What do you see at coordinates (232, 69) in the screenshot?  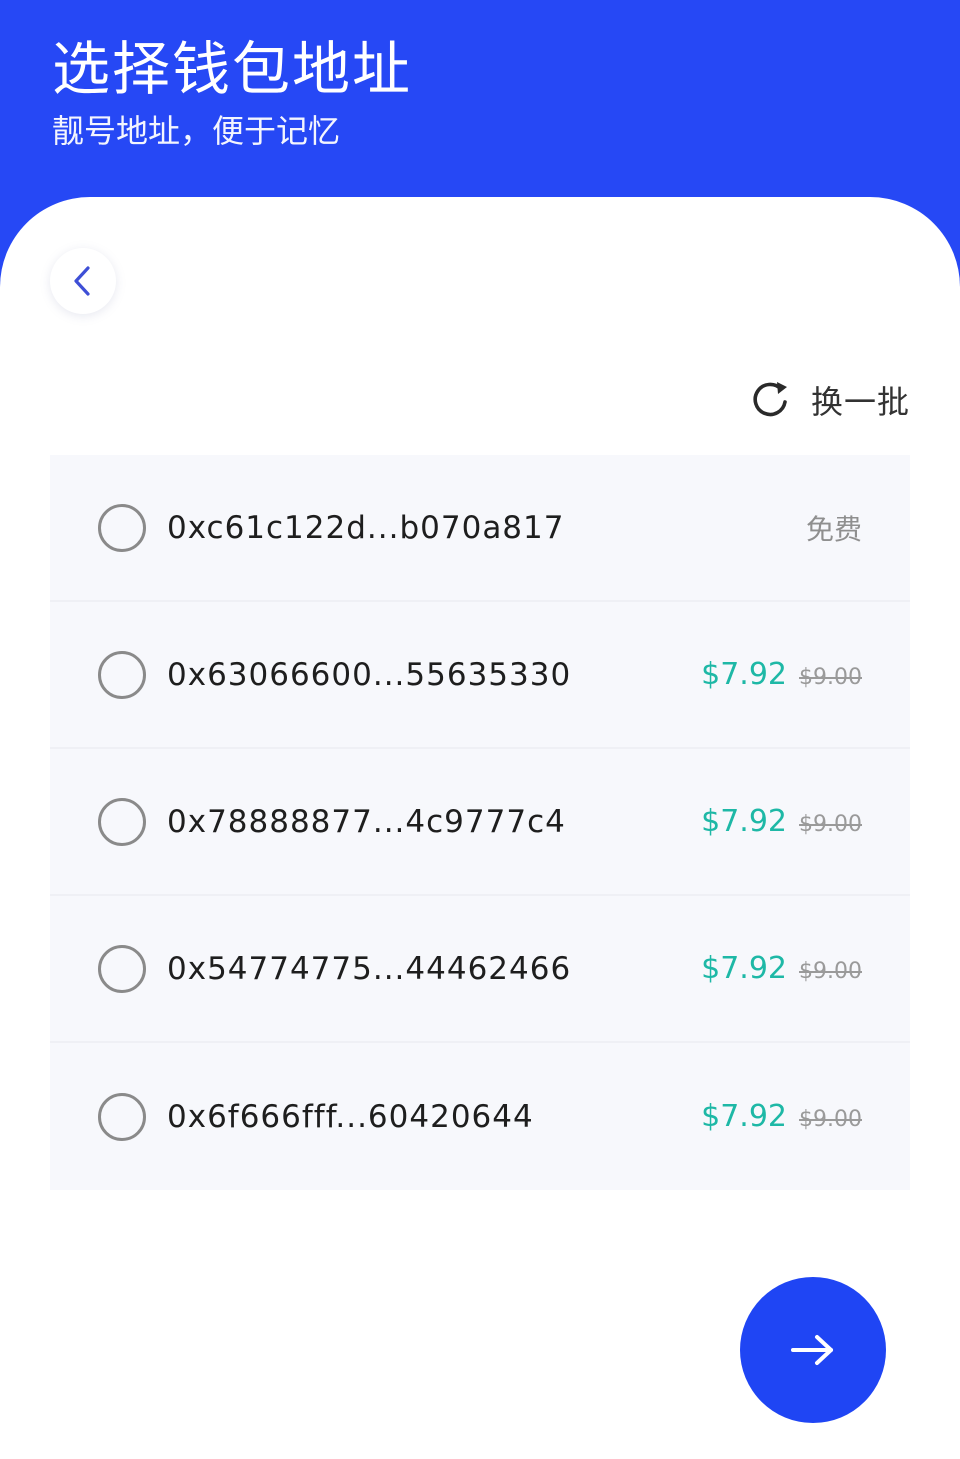 I see `page-title: 选择钱包地址` at bounding box center [232, 69].